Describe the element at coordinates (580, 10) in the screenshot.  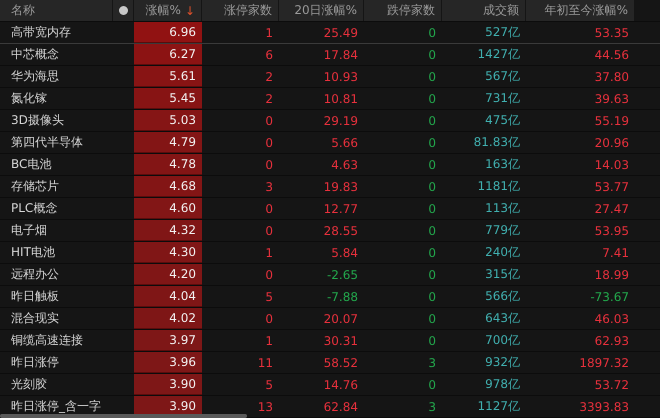
I see `column-header: 年初至今涨幅%` at that location.